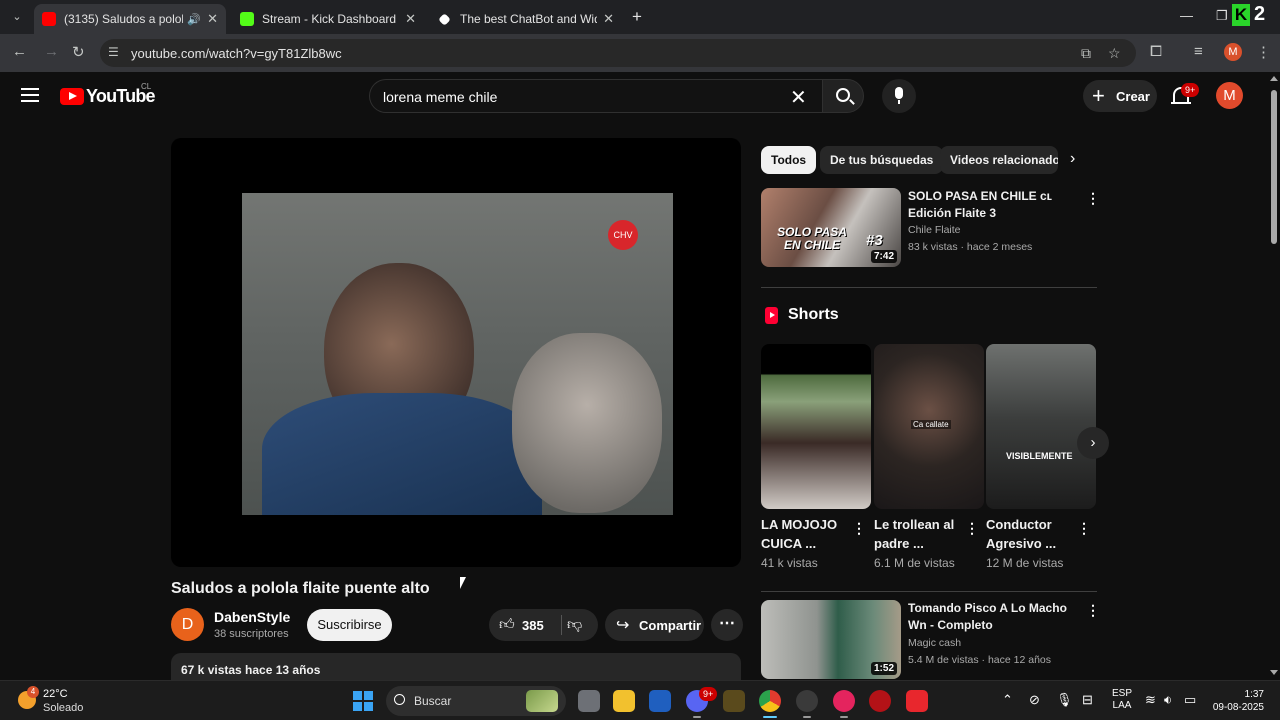 The width and height of the screenshot is (1280, 720). I want to click on like-button: 👍︎ 385, so click(525, 625).